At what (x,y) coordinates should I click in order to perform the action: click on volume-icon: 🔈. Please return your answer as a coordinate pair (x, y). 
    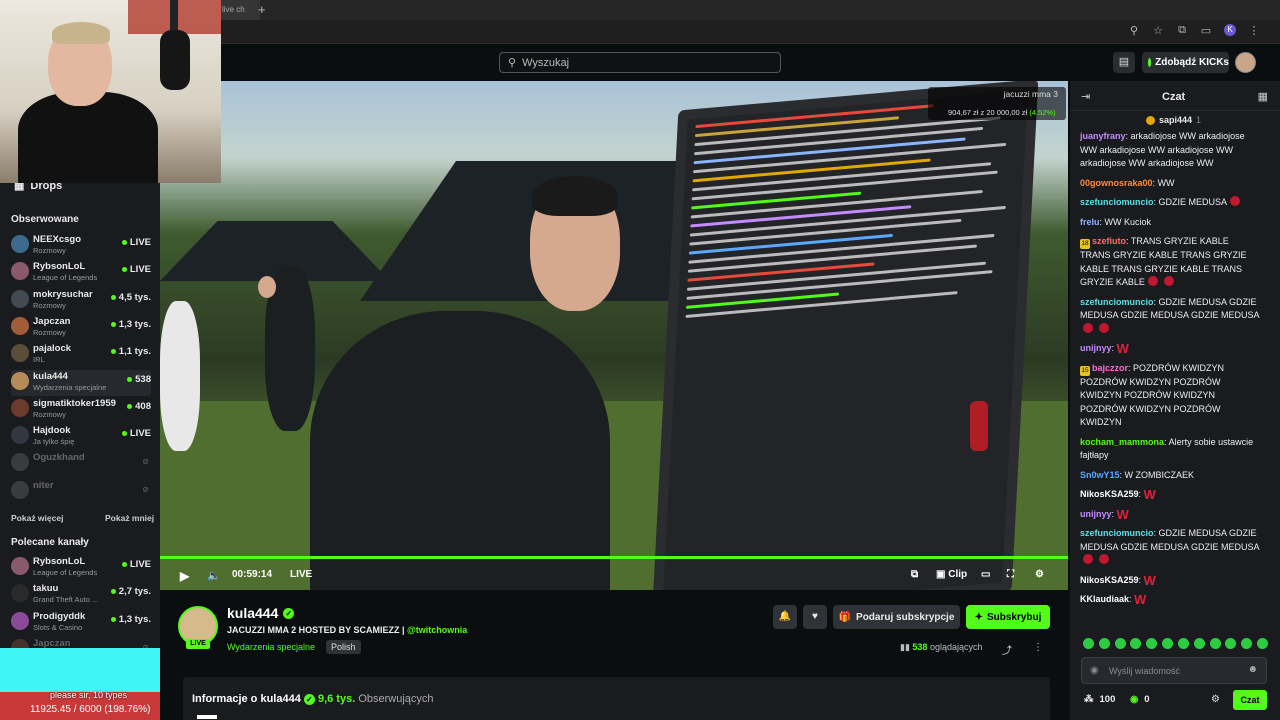
    Looking at the image, I should click on (214, 575).